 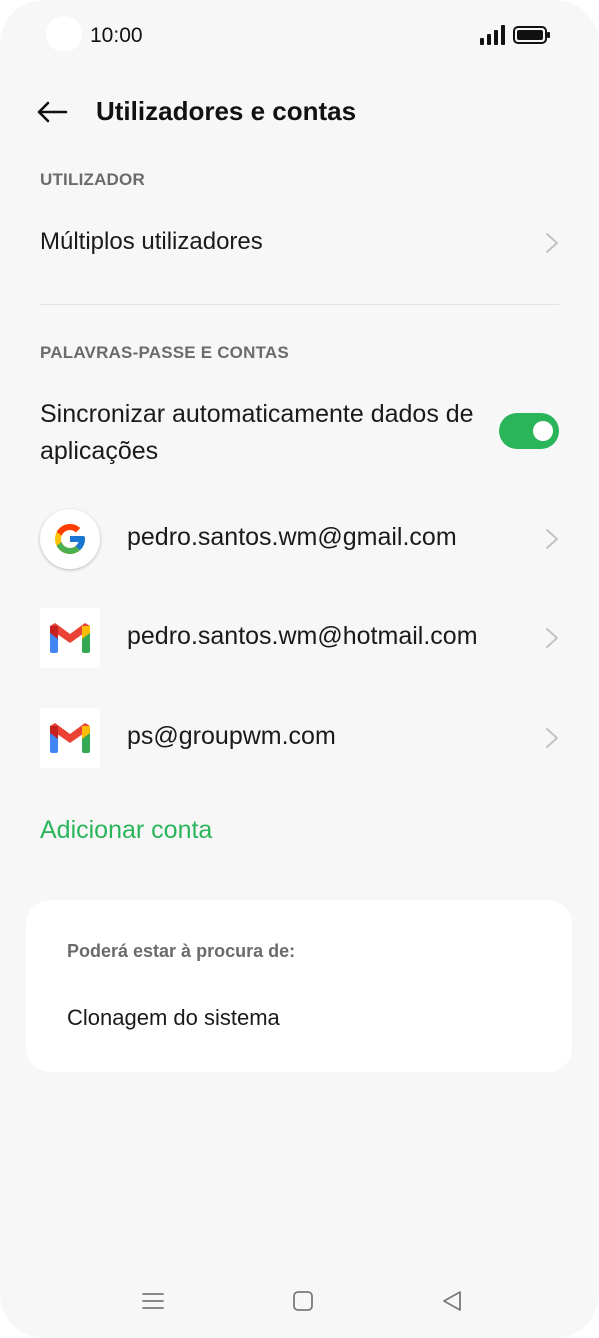 What do you see at coordinates (181, 951) in the screenshot?
I see `suggestions-title: Poderá estar à procura de:` at bounding box center [181, 951].